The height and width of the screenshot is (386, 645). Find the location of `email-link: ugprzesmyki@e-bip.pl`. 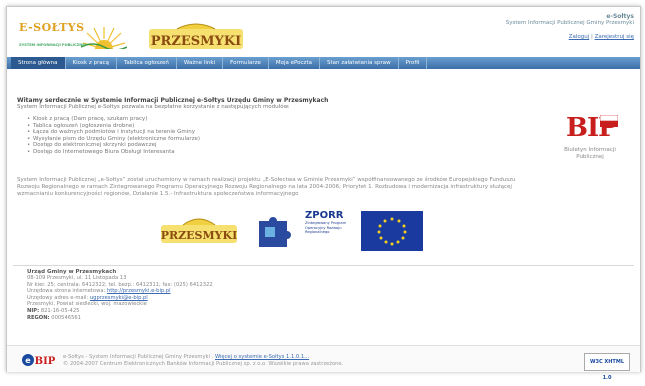

email-link: ugprzesmyki@e-bip.pl is located at coordinates (119, 298).